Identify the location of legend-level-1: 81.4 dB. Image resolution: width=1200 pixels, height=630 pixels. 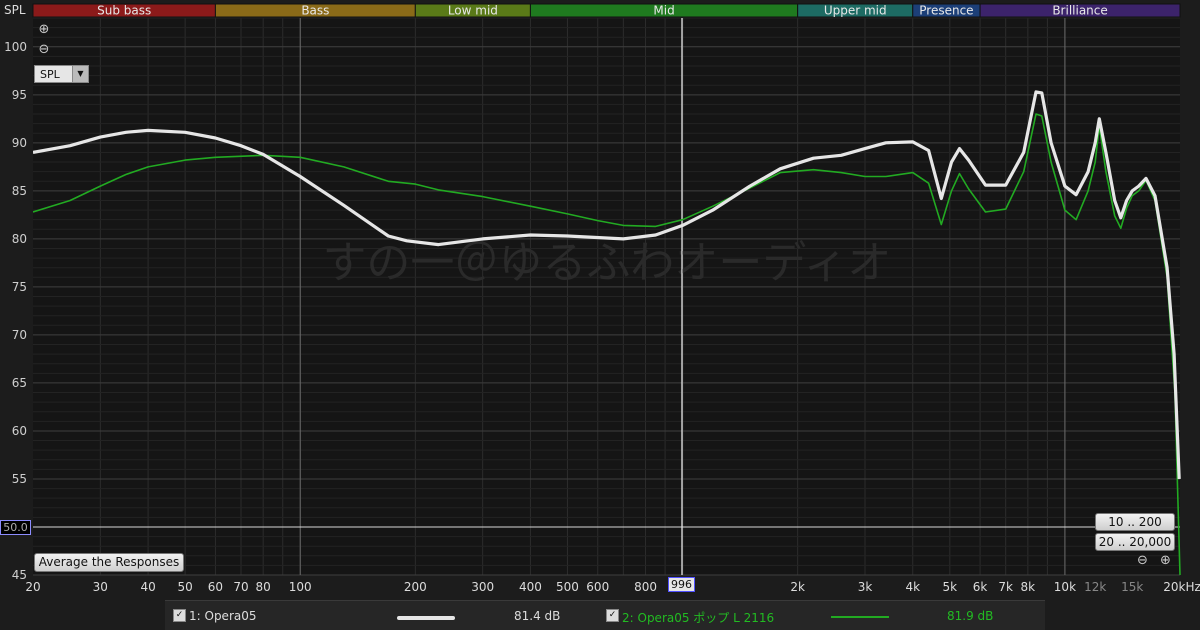
(537, 616).